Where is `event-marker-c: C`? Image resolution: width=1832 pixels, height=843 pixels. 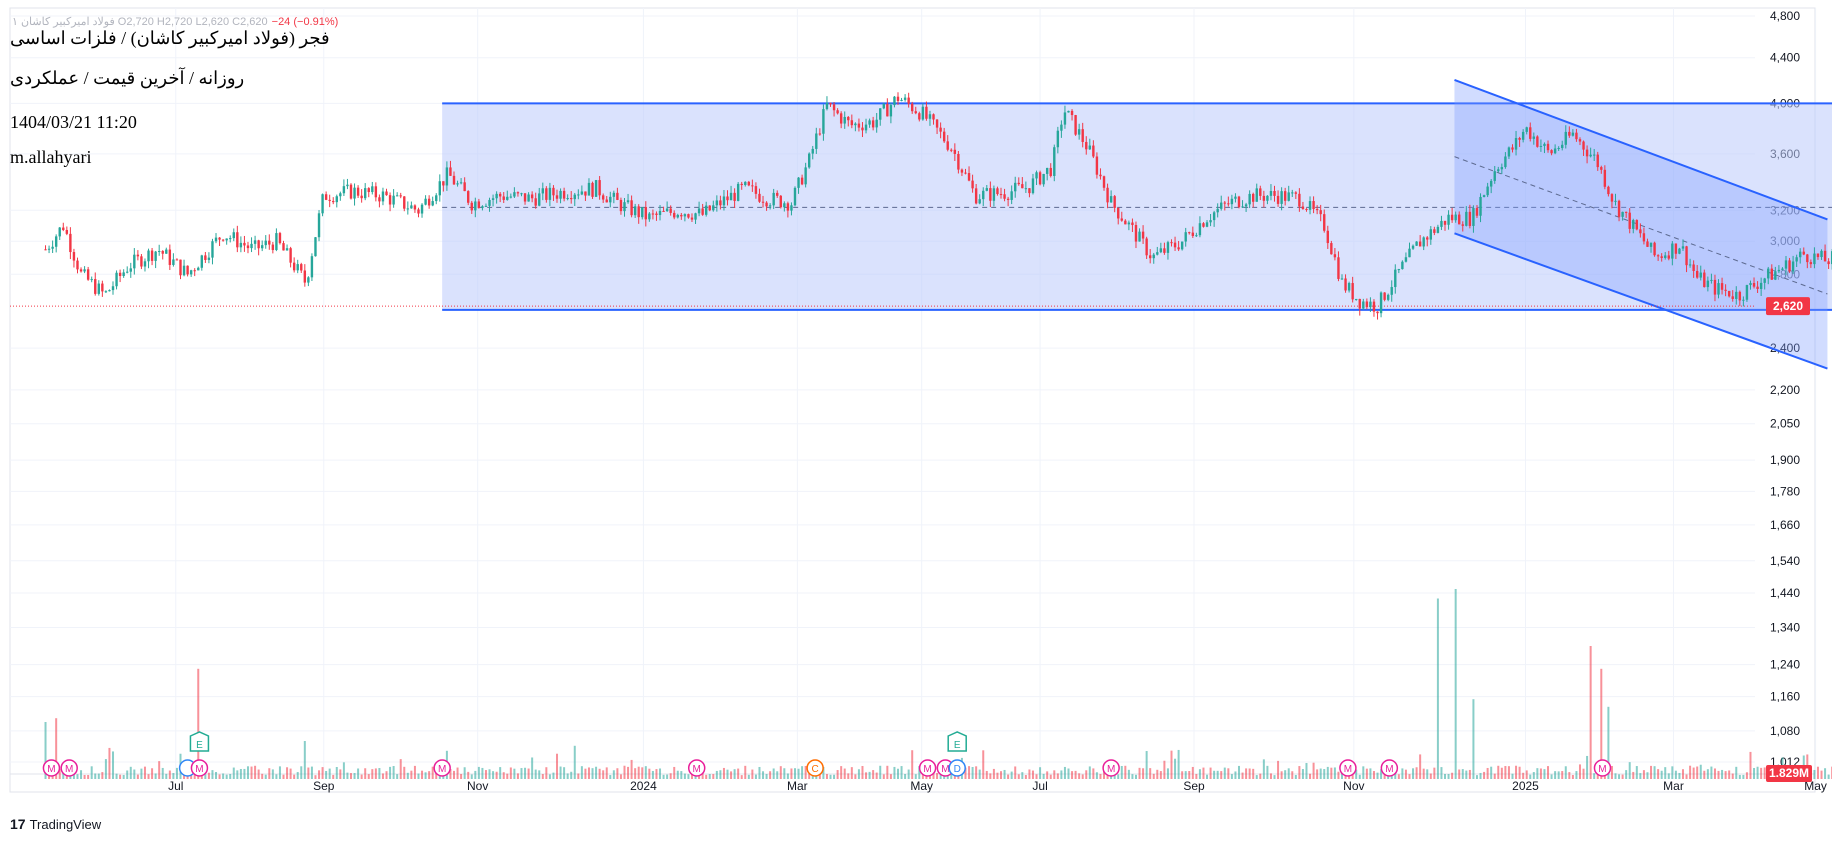 event-marker-c: C is located at coordinates (815, 768).